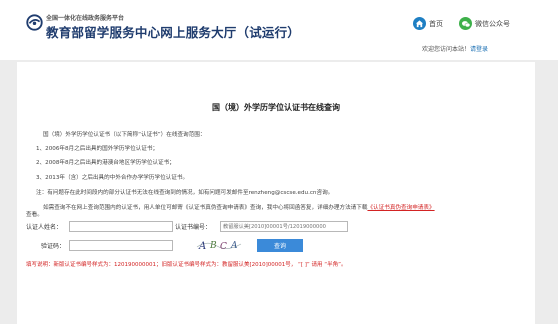  Describe the element at coordinates (105, 163) in the screenshot. I see `scope-item-2: 2、2008年8月之后出具的港澳台地区学历学位认证书；` at that location.